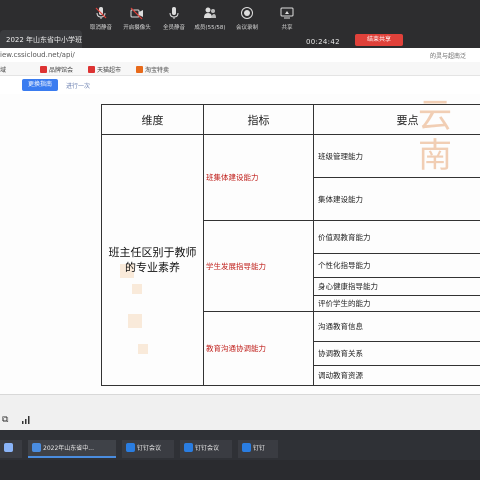 Image resolution: width=480 pixels, height=480 pixels. Describe the element at coordinates (56, 69) in the screenshot. I see `bookmark-item: 品牌馆会` at that location.